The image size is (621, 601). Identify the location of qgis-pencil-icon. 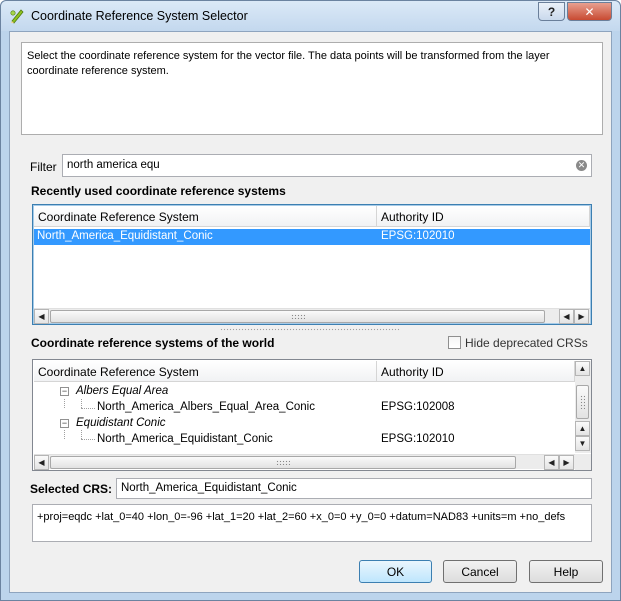
(17, 16).